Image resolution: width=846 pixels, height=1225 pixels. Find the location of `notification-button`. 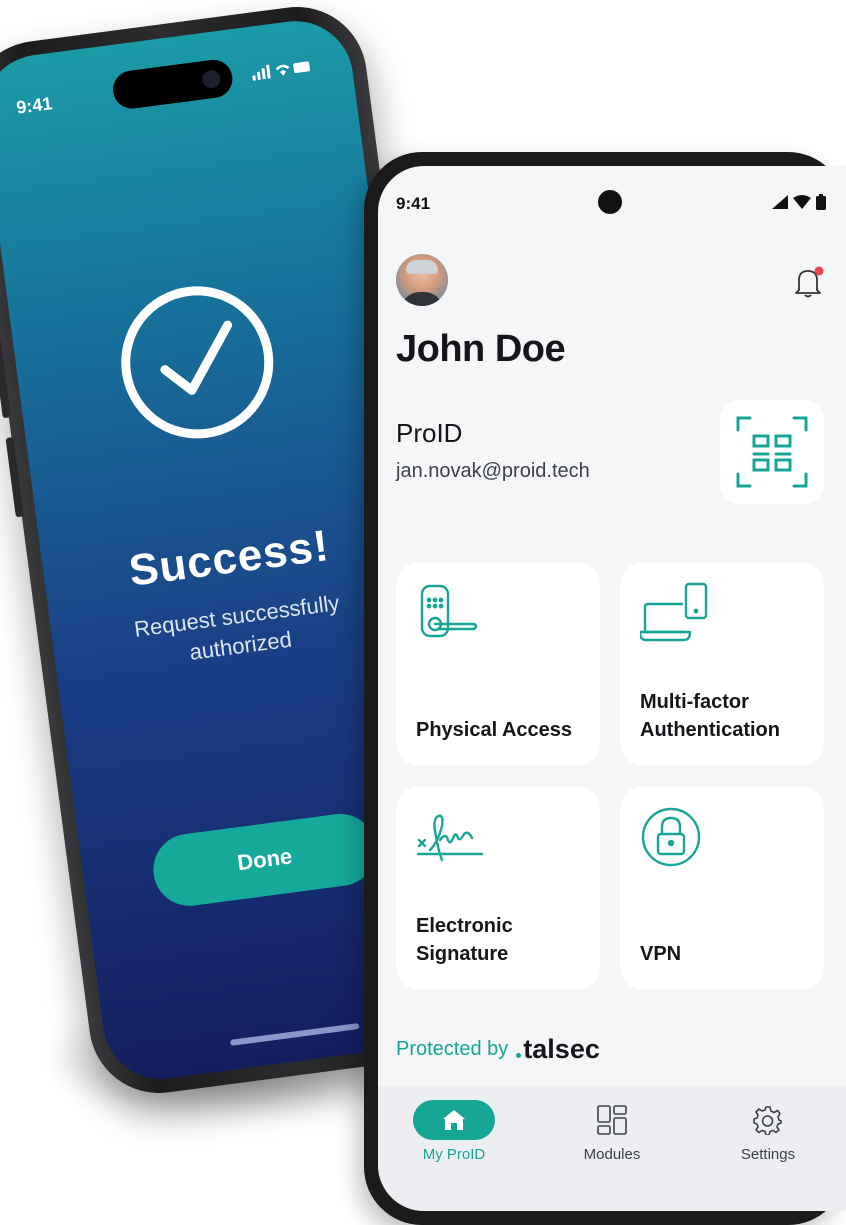

notification-button is located at coordinates (808, 284).